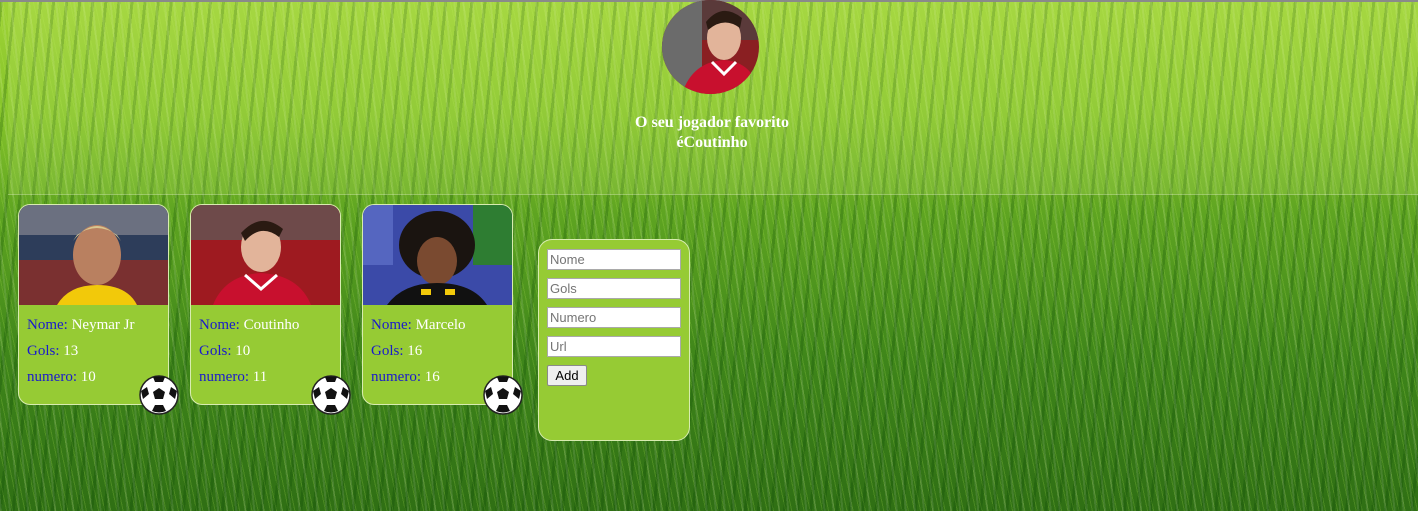 This screenshot has width=1418, height=511. Describe the element at coordinates (415, 351) in the screenshot. I see `gols-value: 16` at that location.